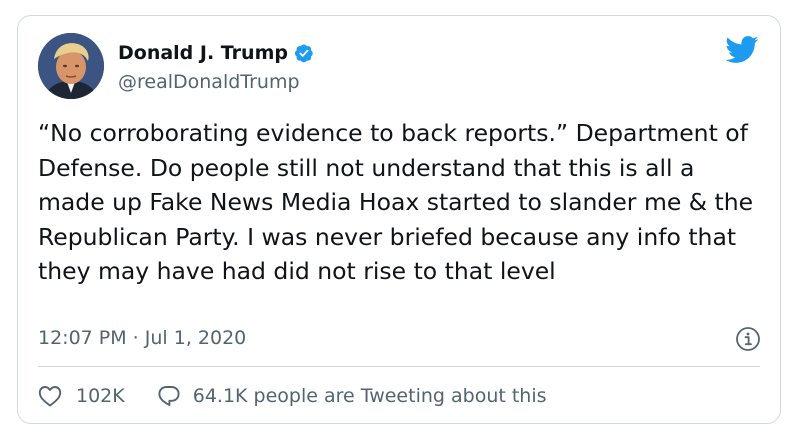 This screenshot has width=800, height=442. What do you see at coordinates (50, 396) in the screenshot?
I see `heart-icon` at bounding box center [50, 396].